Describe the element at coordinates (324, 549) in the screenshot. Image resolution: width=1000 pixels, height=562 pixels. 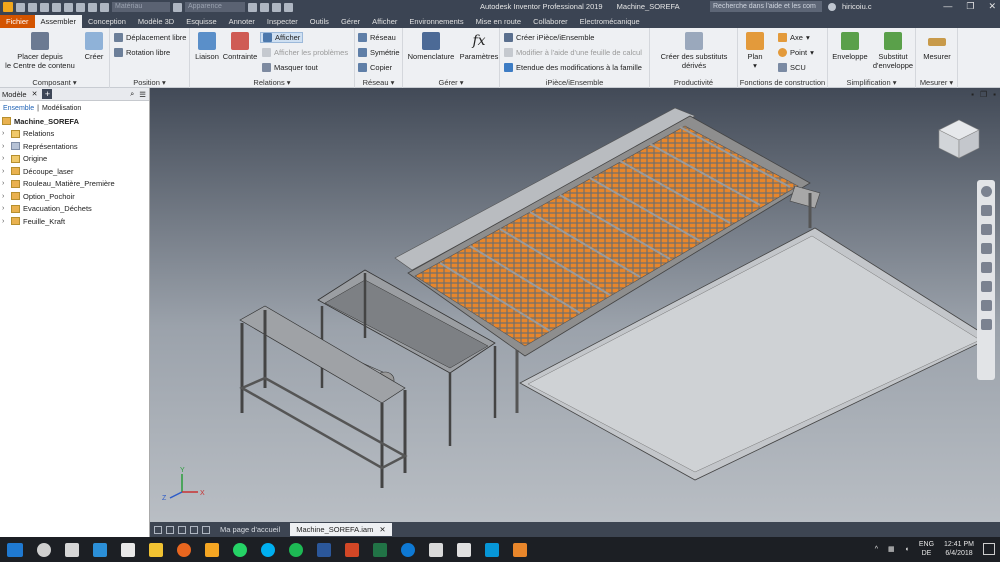
I see `word-icon` at that location.